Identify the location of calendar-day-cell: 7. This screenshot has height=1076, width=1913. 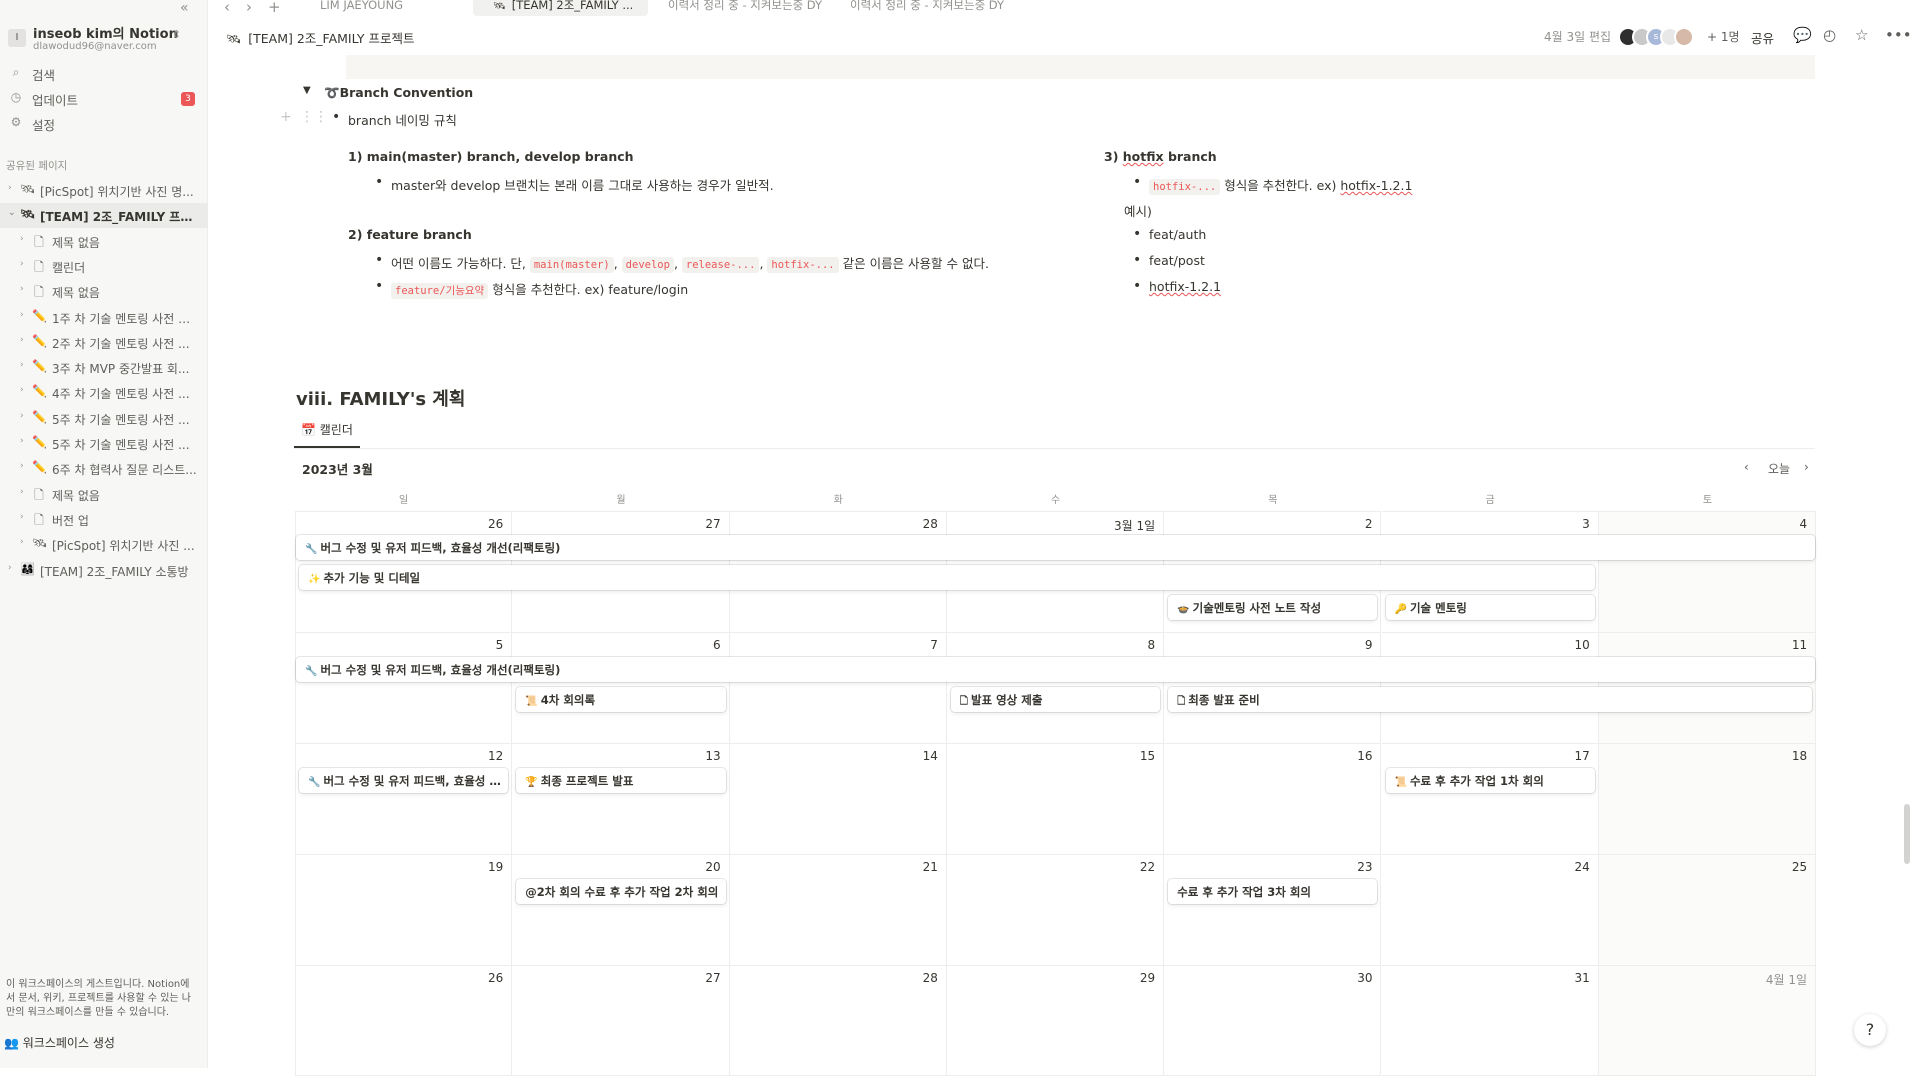
(838, 688).